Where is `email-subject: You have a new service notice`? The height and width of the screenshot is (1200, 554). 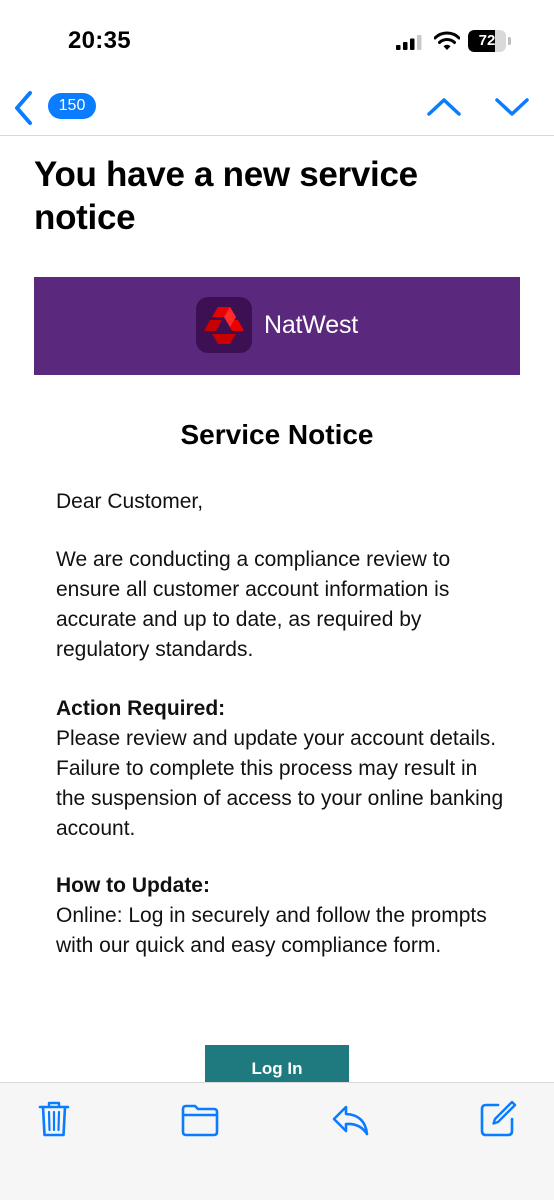 email-subject: You have a new service notice is located at coordinates (226, 196).